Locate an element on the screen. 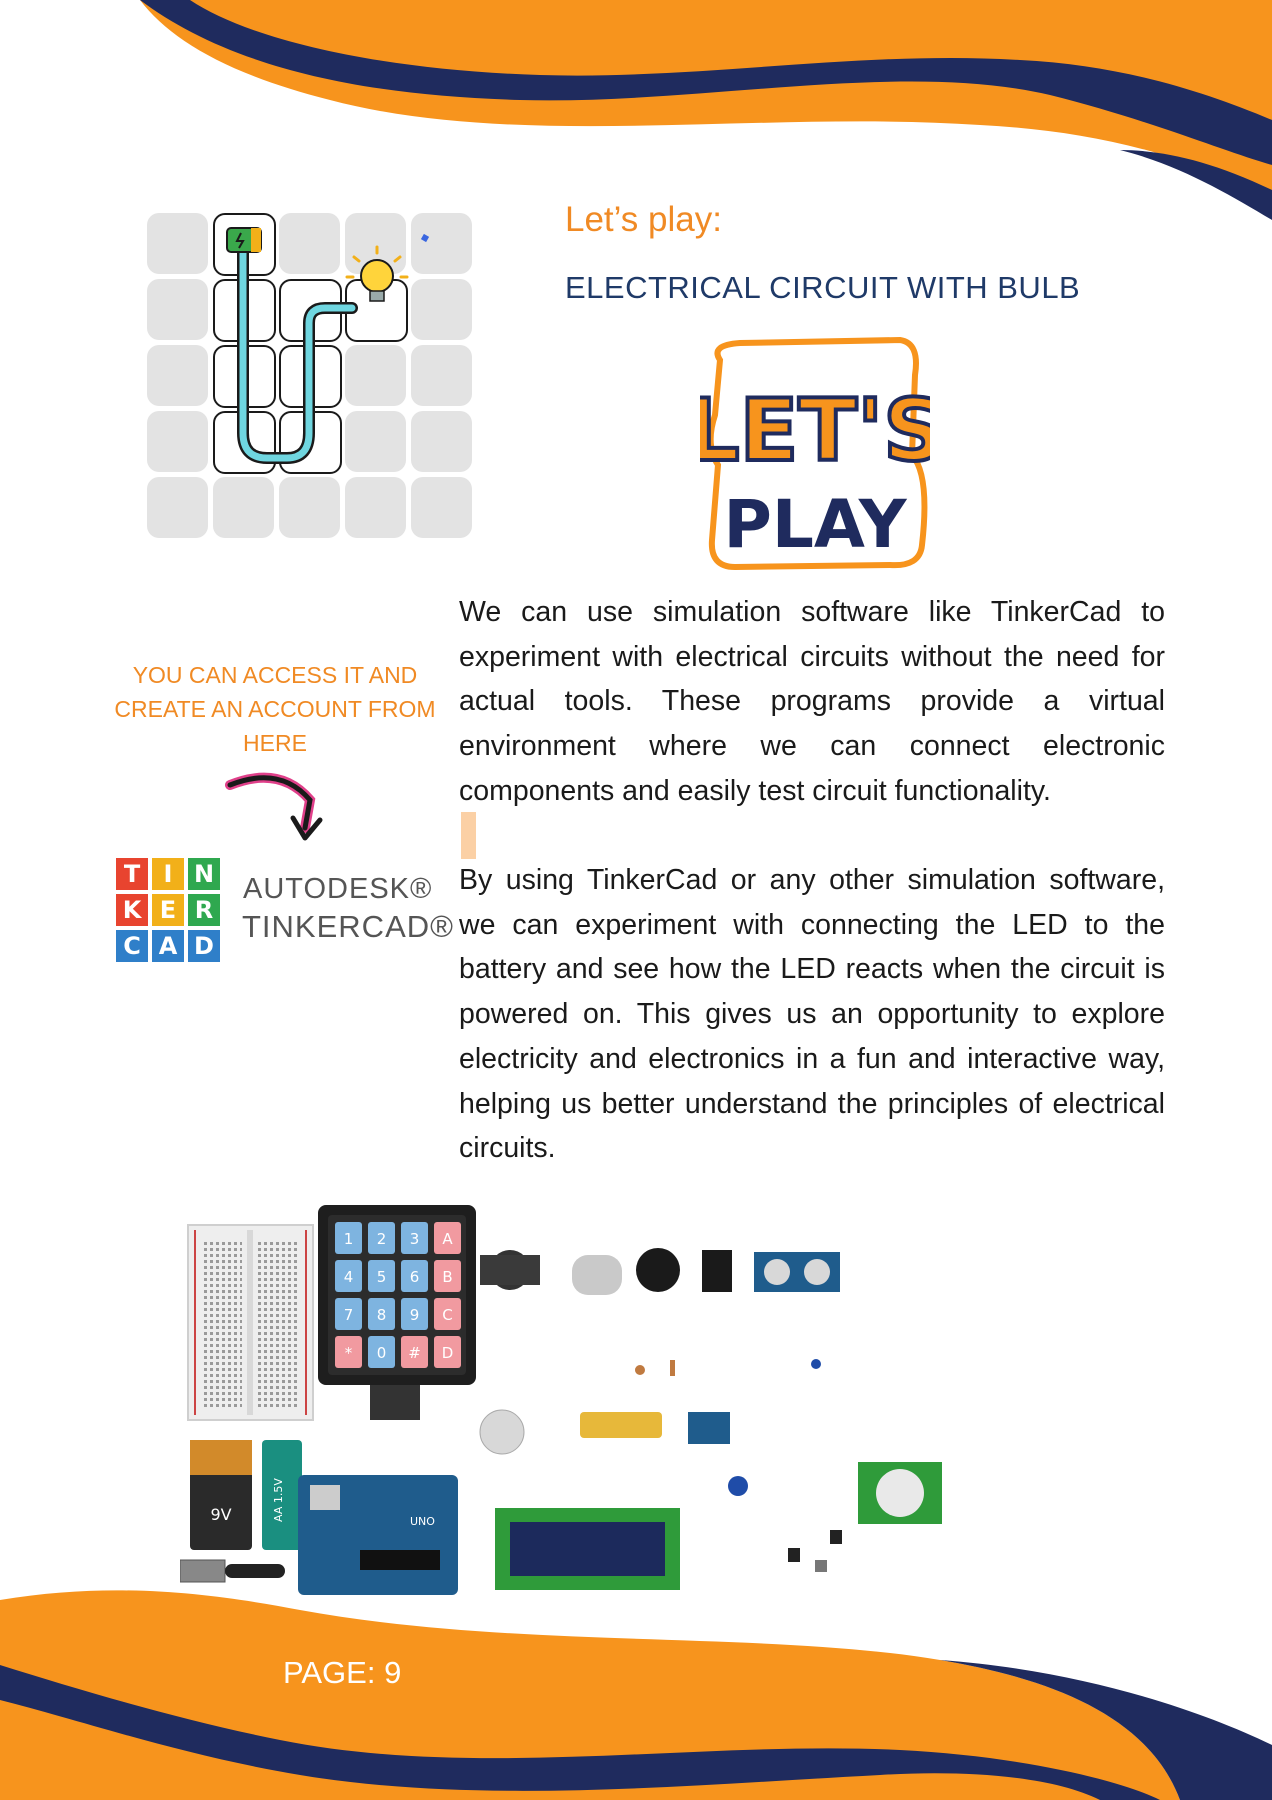 This screenshot has width=1272, height=1800. bottom-wave-decoration is located at coordinates (636, 1695).